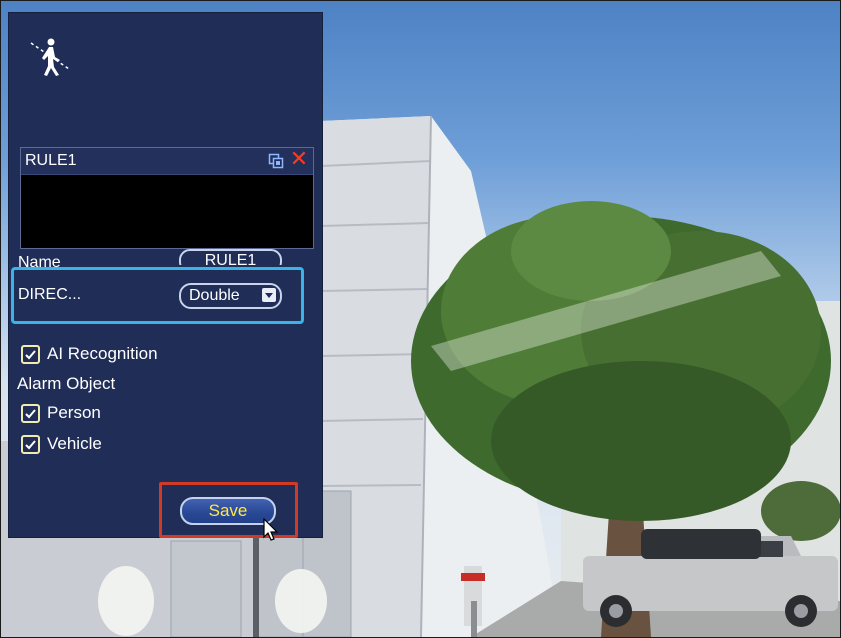  What do you see at coordinates (66, 383) in the screenshot?
I see `alarm-object-label: Alarm Object` at bounding box center [66, 383].